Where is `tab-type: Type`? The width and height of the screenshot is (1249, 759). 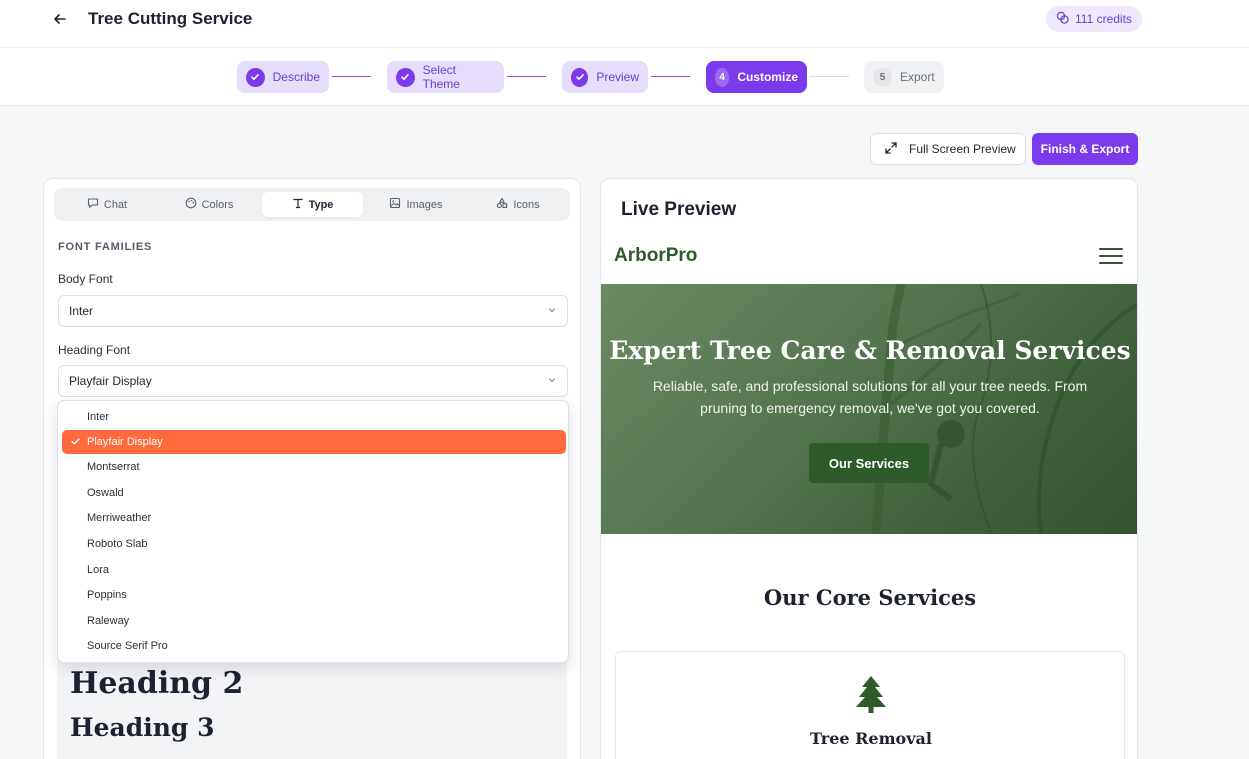
tab-type: Type is located at coordinates (312, 204).